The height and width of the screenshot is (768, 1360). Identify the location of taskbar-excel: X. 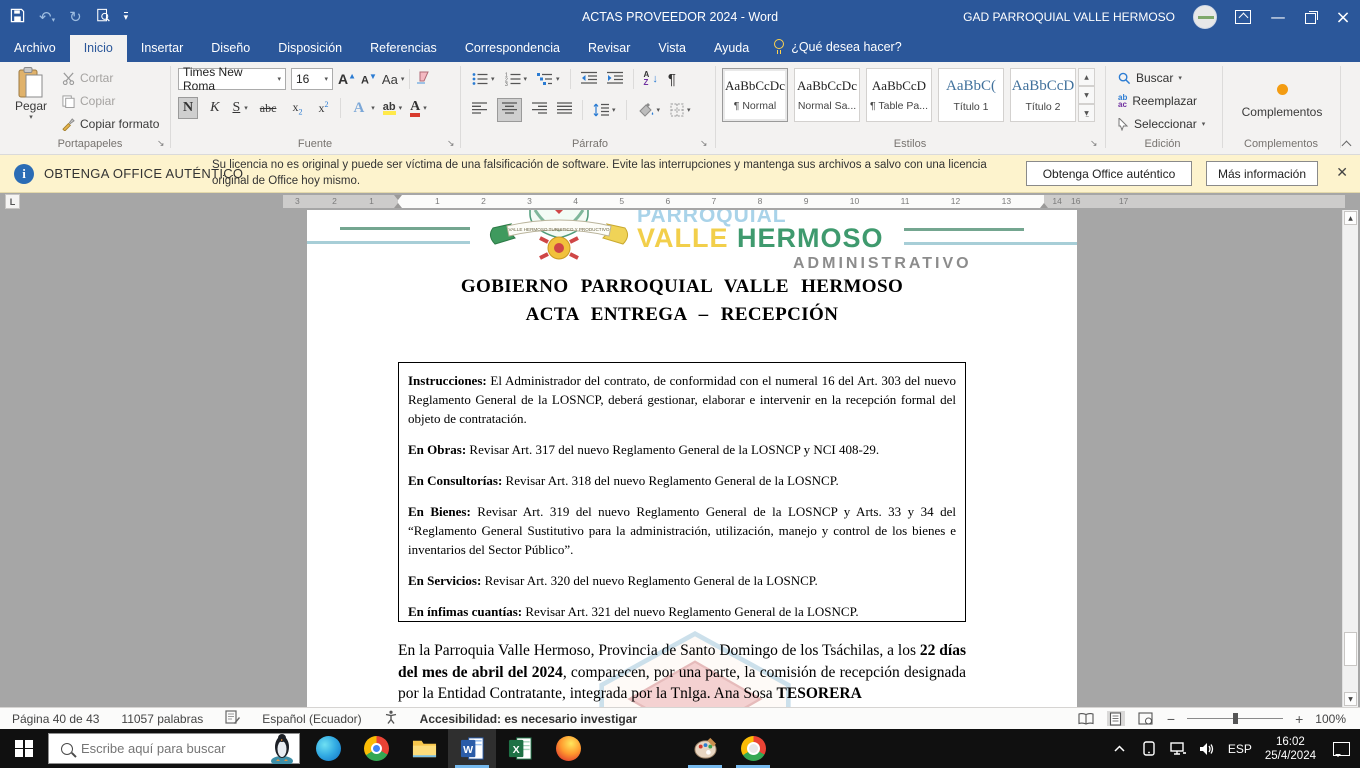
(520, 748).